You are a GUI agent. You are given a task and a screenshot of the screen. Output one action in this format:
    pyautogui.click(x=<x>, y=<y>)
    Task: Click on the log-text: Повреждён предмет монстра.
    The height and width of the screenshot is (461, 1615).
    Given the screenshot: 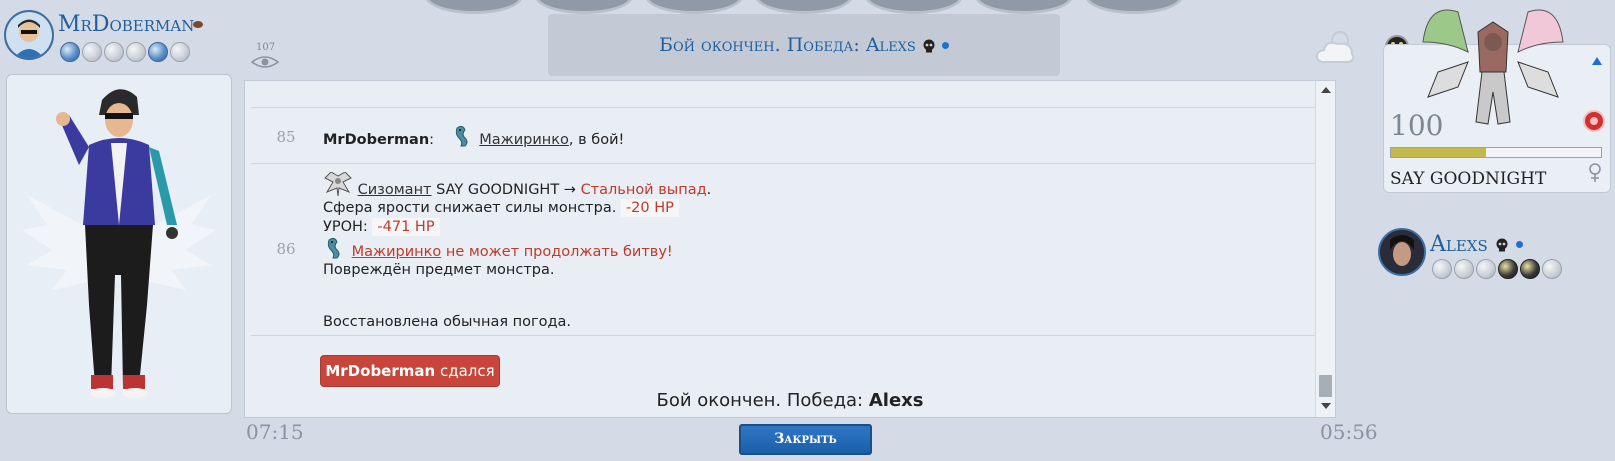 What is the action you would take?
    pyautogui.click(x=439, y=270)
    